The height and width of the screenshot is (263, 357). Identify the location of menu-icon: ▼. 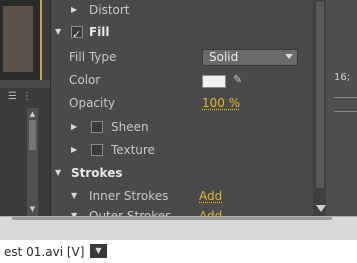
(98, 251).